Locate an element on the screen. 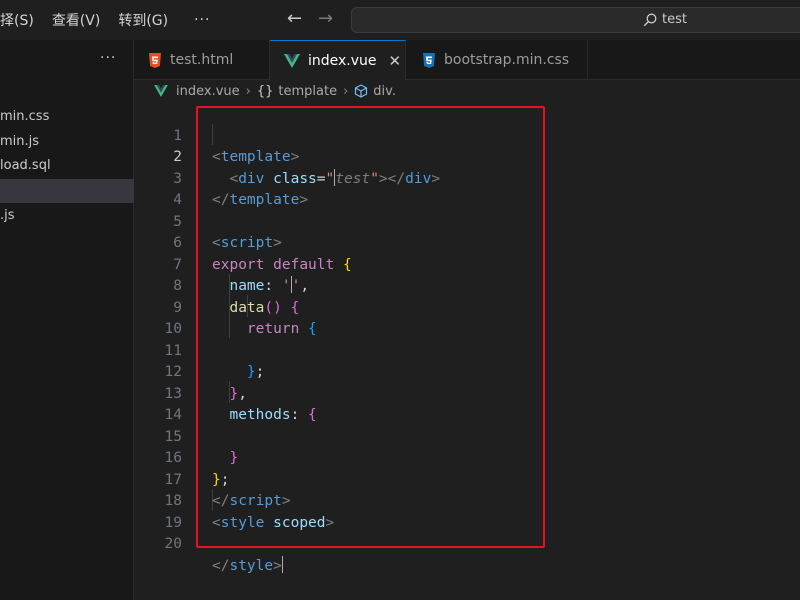  code-line: 5 <script> is located at coordinates (467, 221).